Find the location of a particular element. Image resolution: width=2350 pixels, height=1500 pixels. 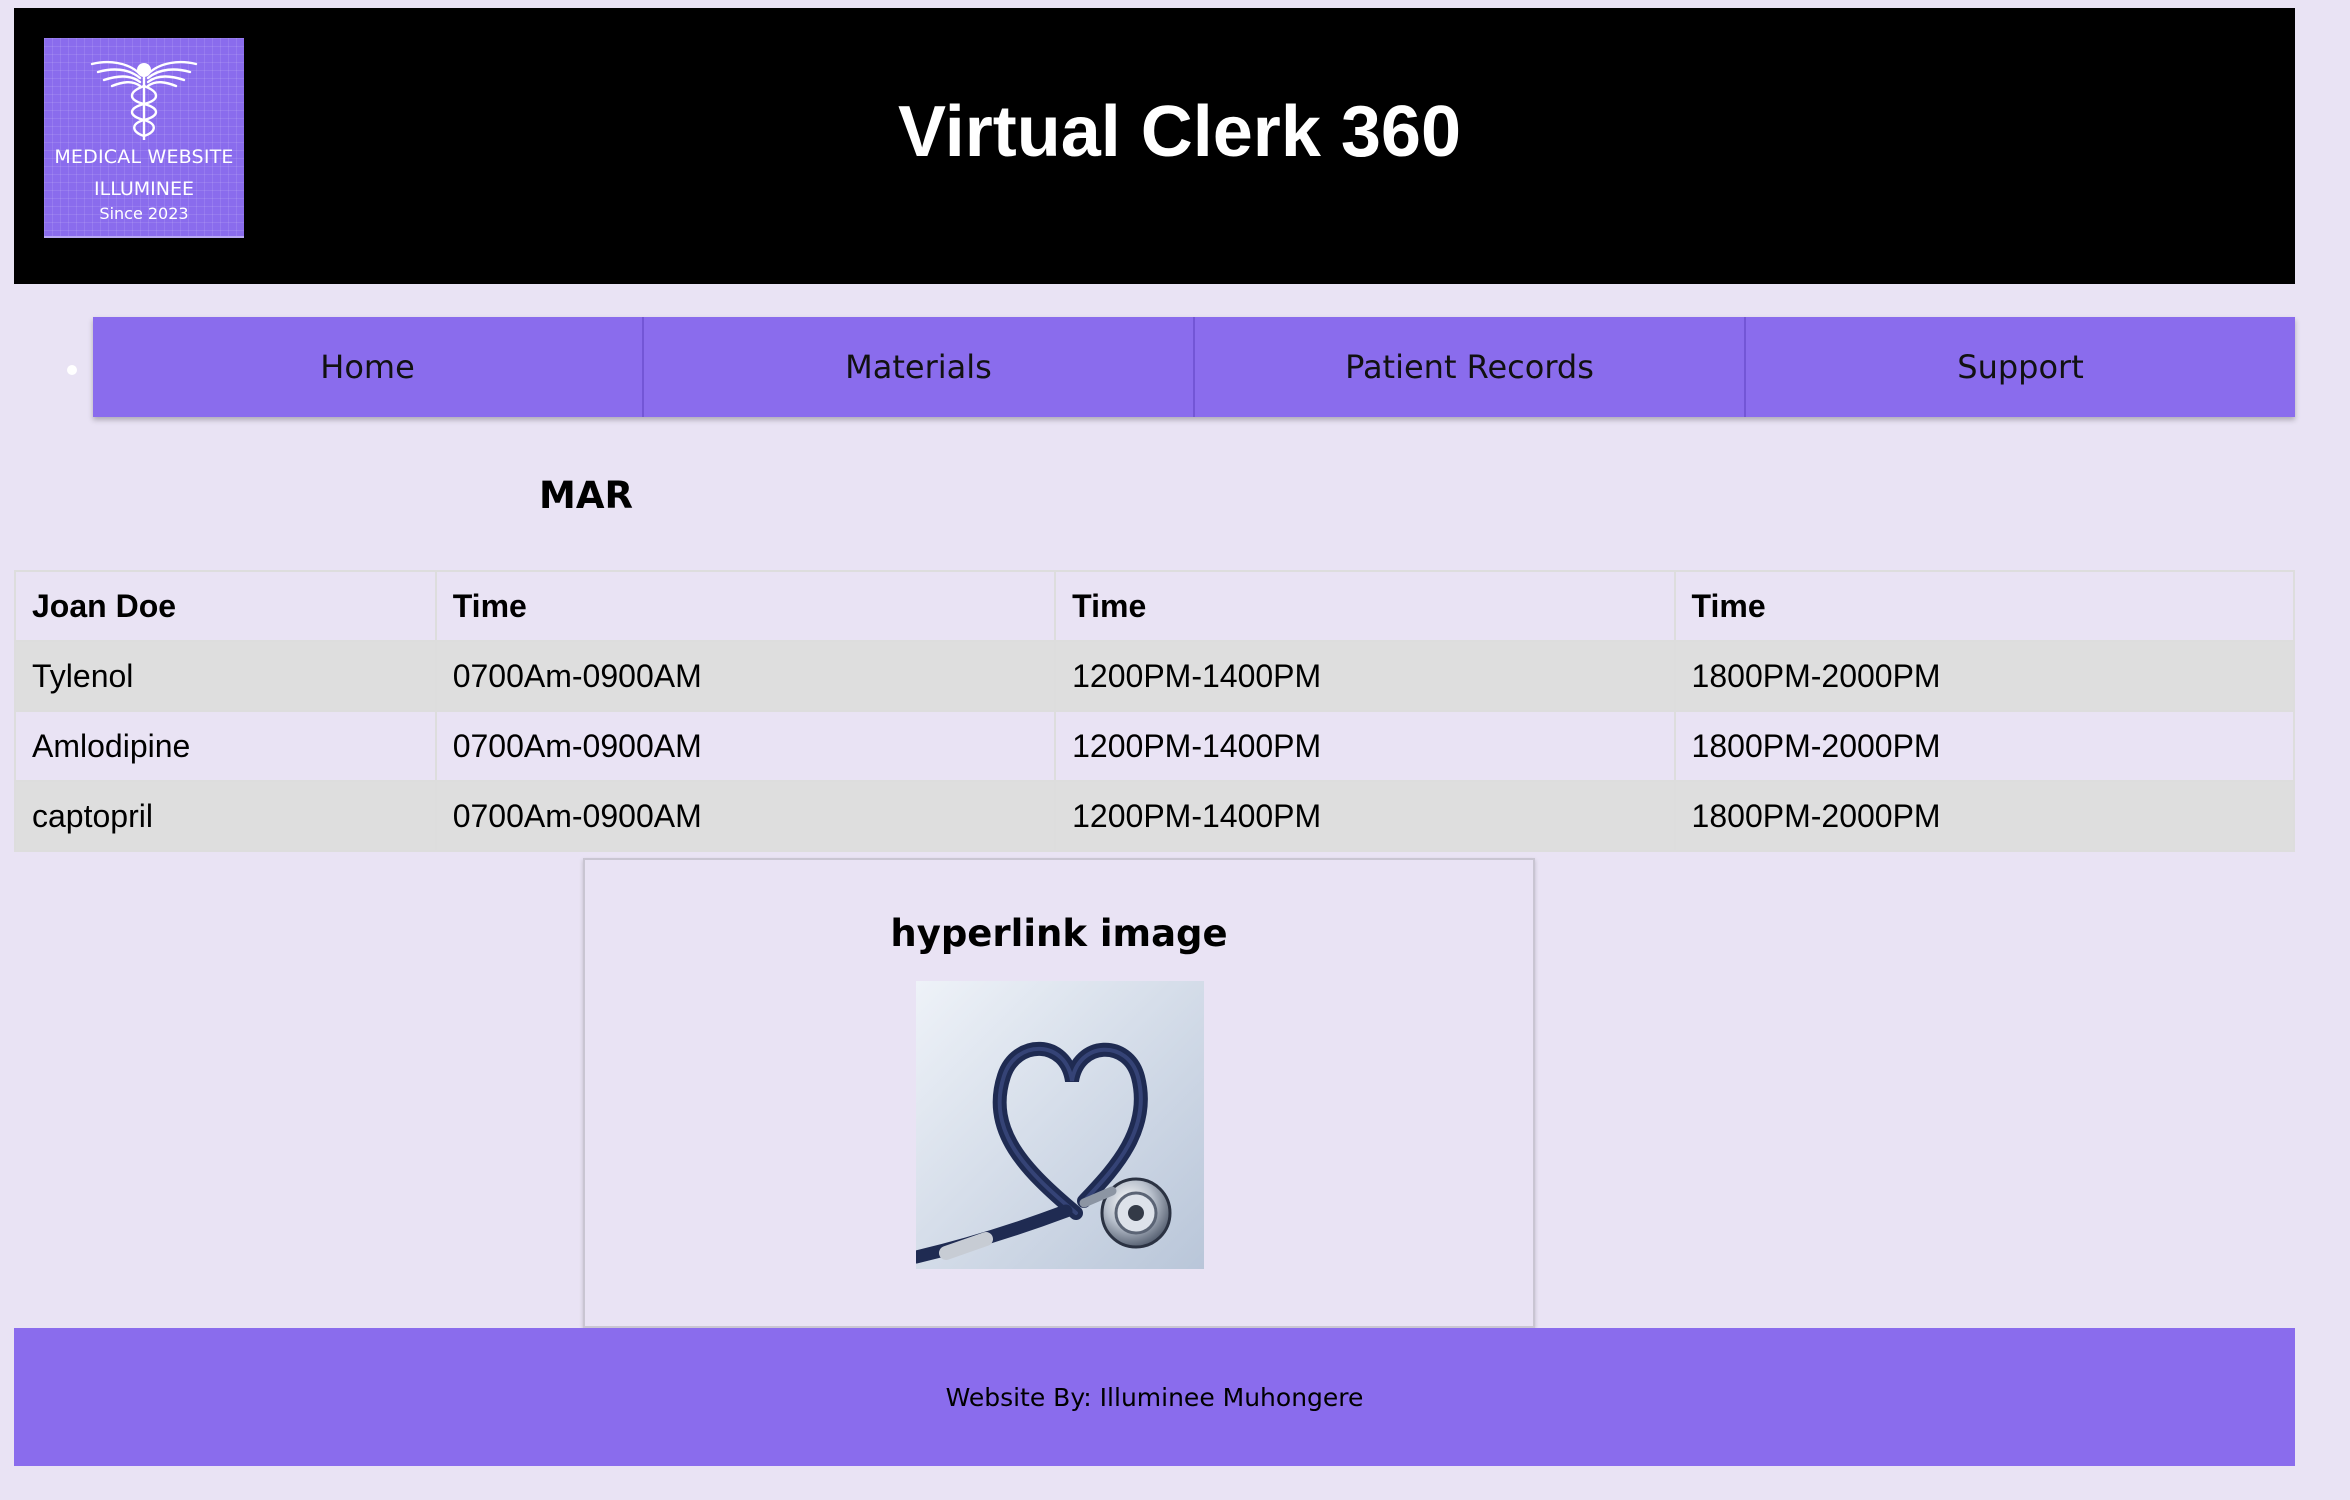

medication-cell: Amlodipine is located at coordinates (225, 746).